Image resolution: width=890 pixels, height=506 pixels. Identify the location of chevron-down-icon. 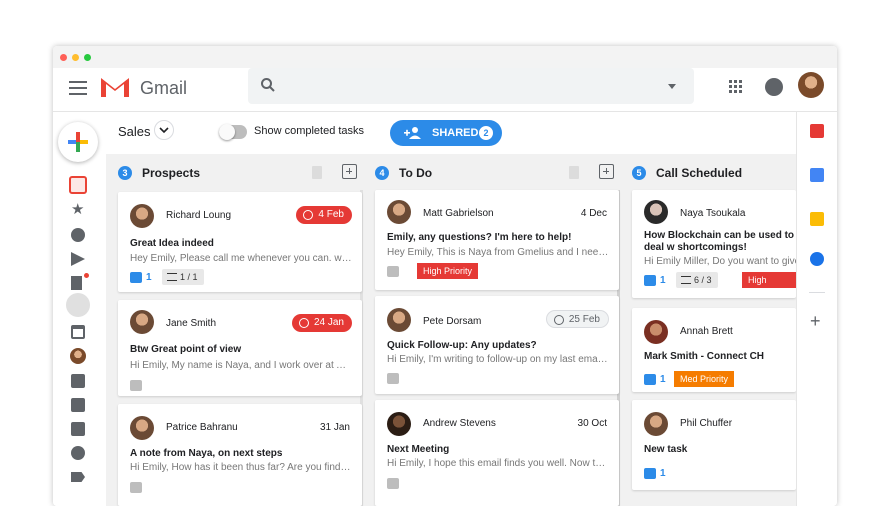
(164, 130).